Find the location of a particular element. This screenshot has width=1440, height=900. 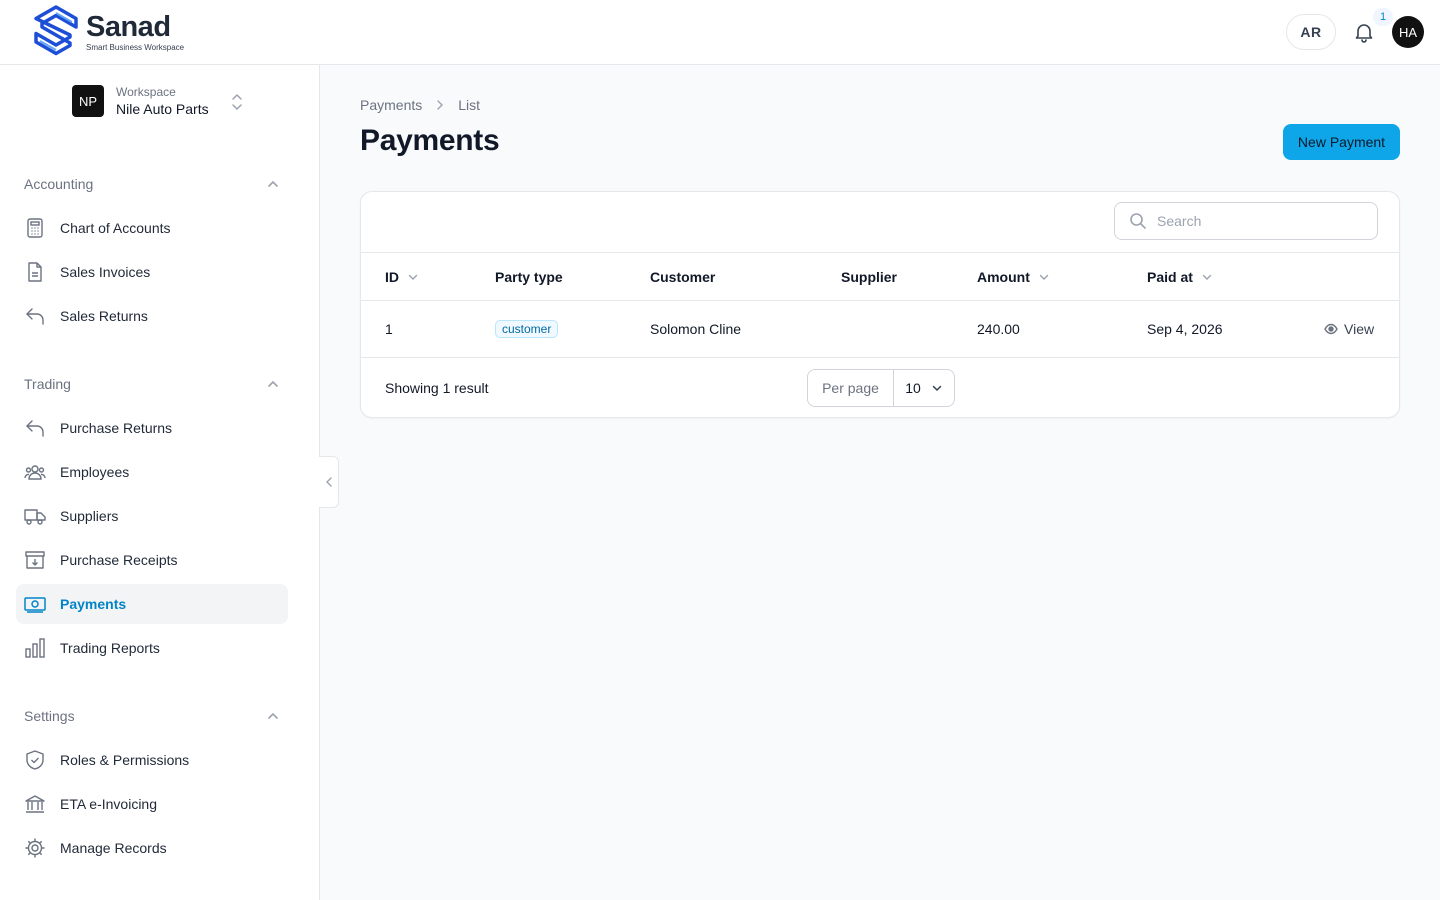

column-header-label: Amount is located at coordinates (1003, 277).